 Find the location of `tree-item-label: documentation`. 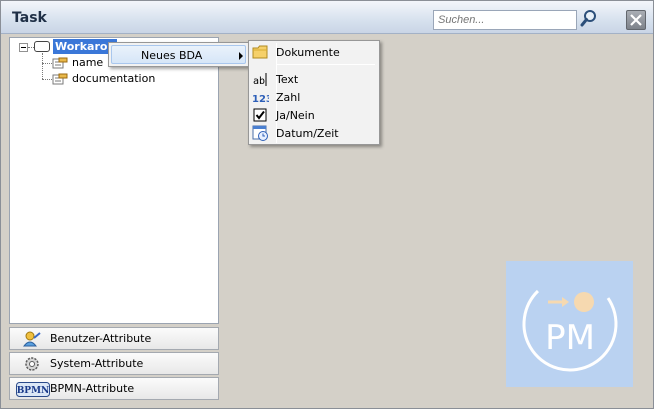

tree-item-label: documentation is located at coordinates (114, 78).